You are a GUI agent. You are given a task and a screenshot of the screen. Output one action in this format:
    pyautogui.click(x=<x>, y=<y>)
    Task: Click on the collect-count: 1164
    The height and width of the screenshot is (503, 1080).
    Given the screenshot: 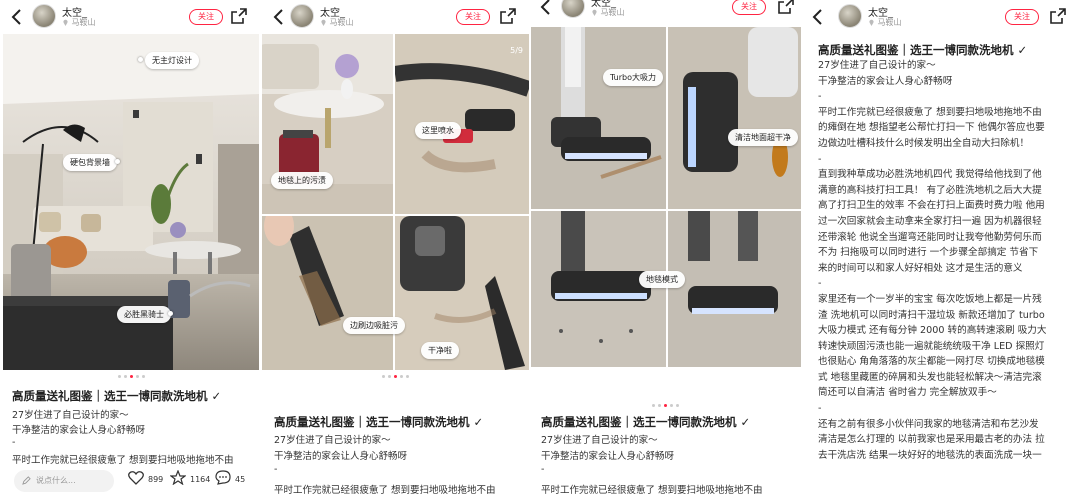 What is the action you would take?
    pyautogui.click(x=200, y=479)
    